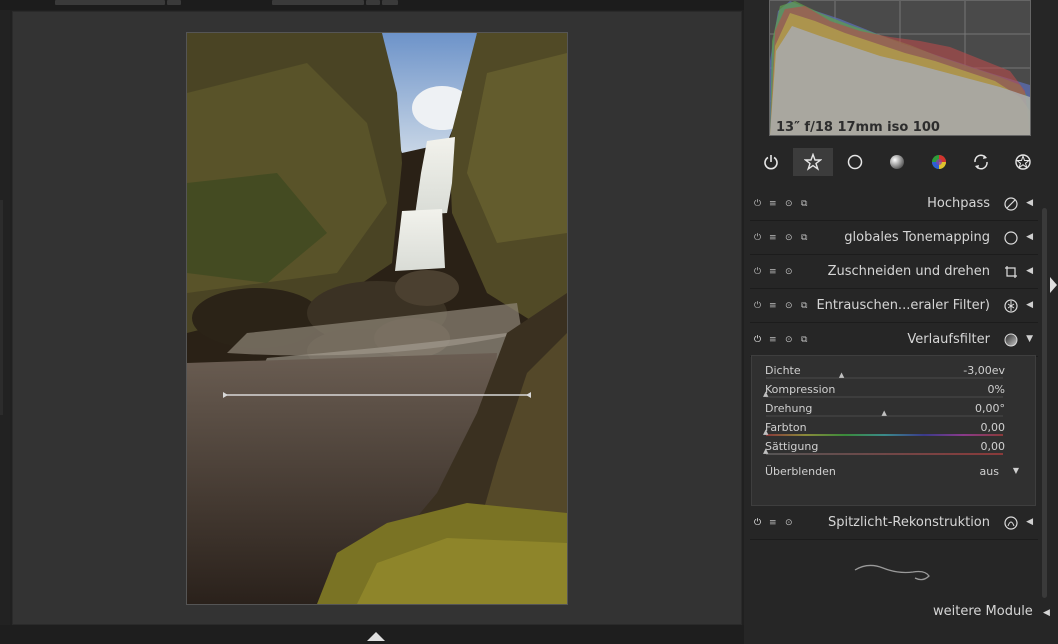 This screenshot has width=1058, height=644. I want to click on tab-color, so click(939, 162).